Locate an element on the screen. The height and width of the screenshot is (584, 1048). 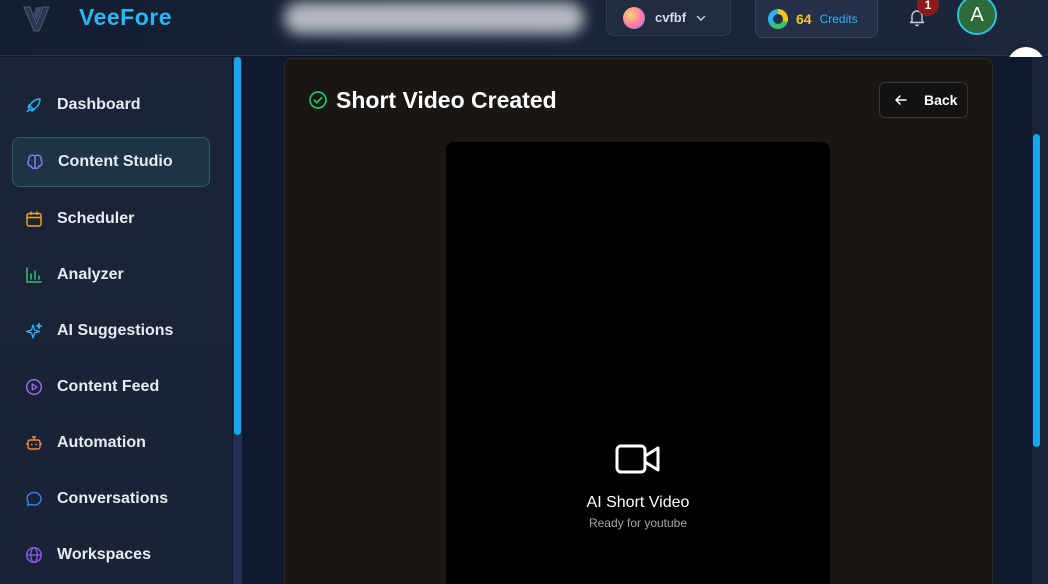
card-header: Short Video Created is located at coordinates (432, 100).